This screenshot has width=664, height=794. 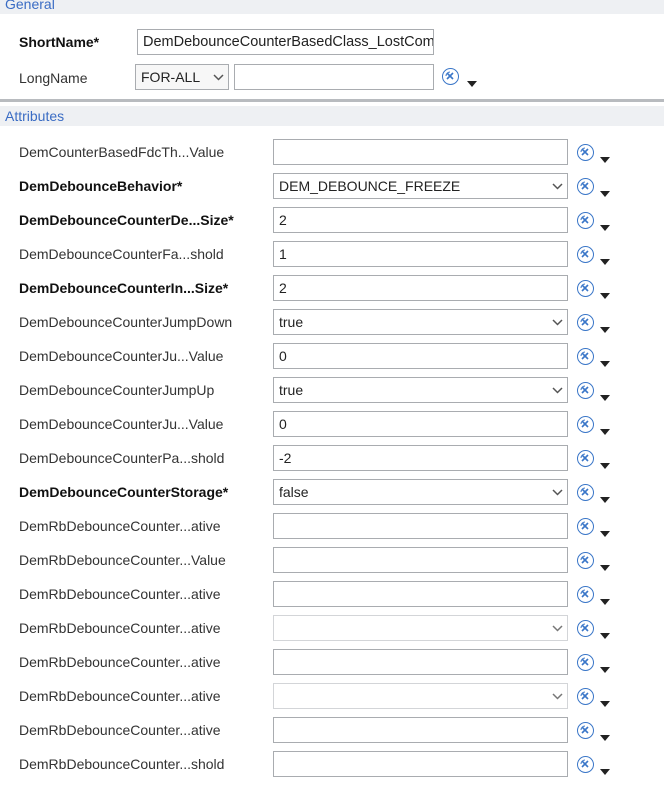 What do you see at coordinates (122, 152) in the screenshot?
I see `attribute-label: DemCounterBasedFdcTh...Value` at bounding box center [122, 152].